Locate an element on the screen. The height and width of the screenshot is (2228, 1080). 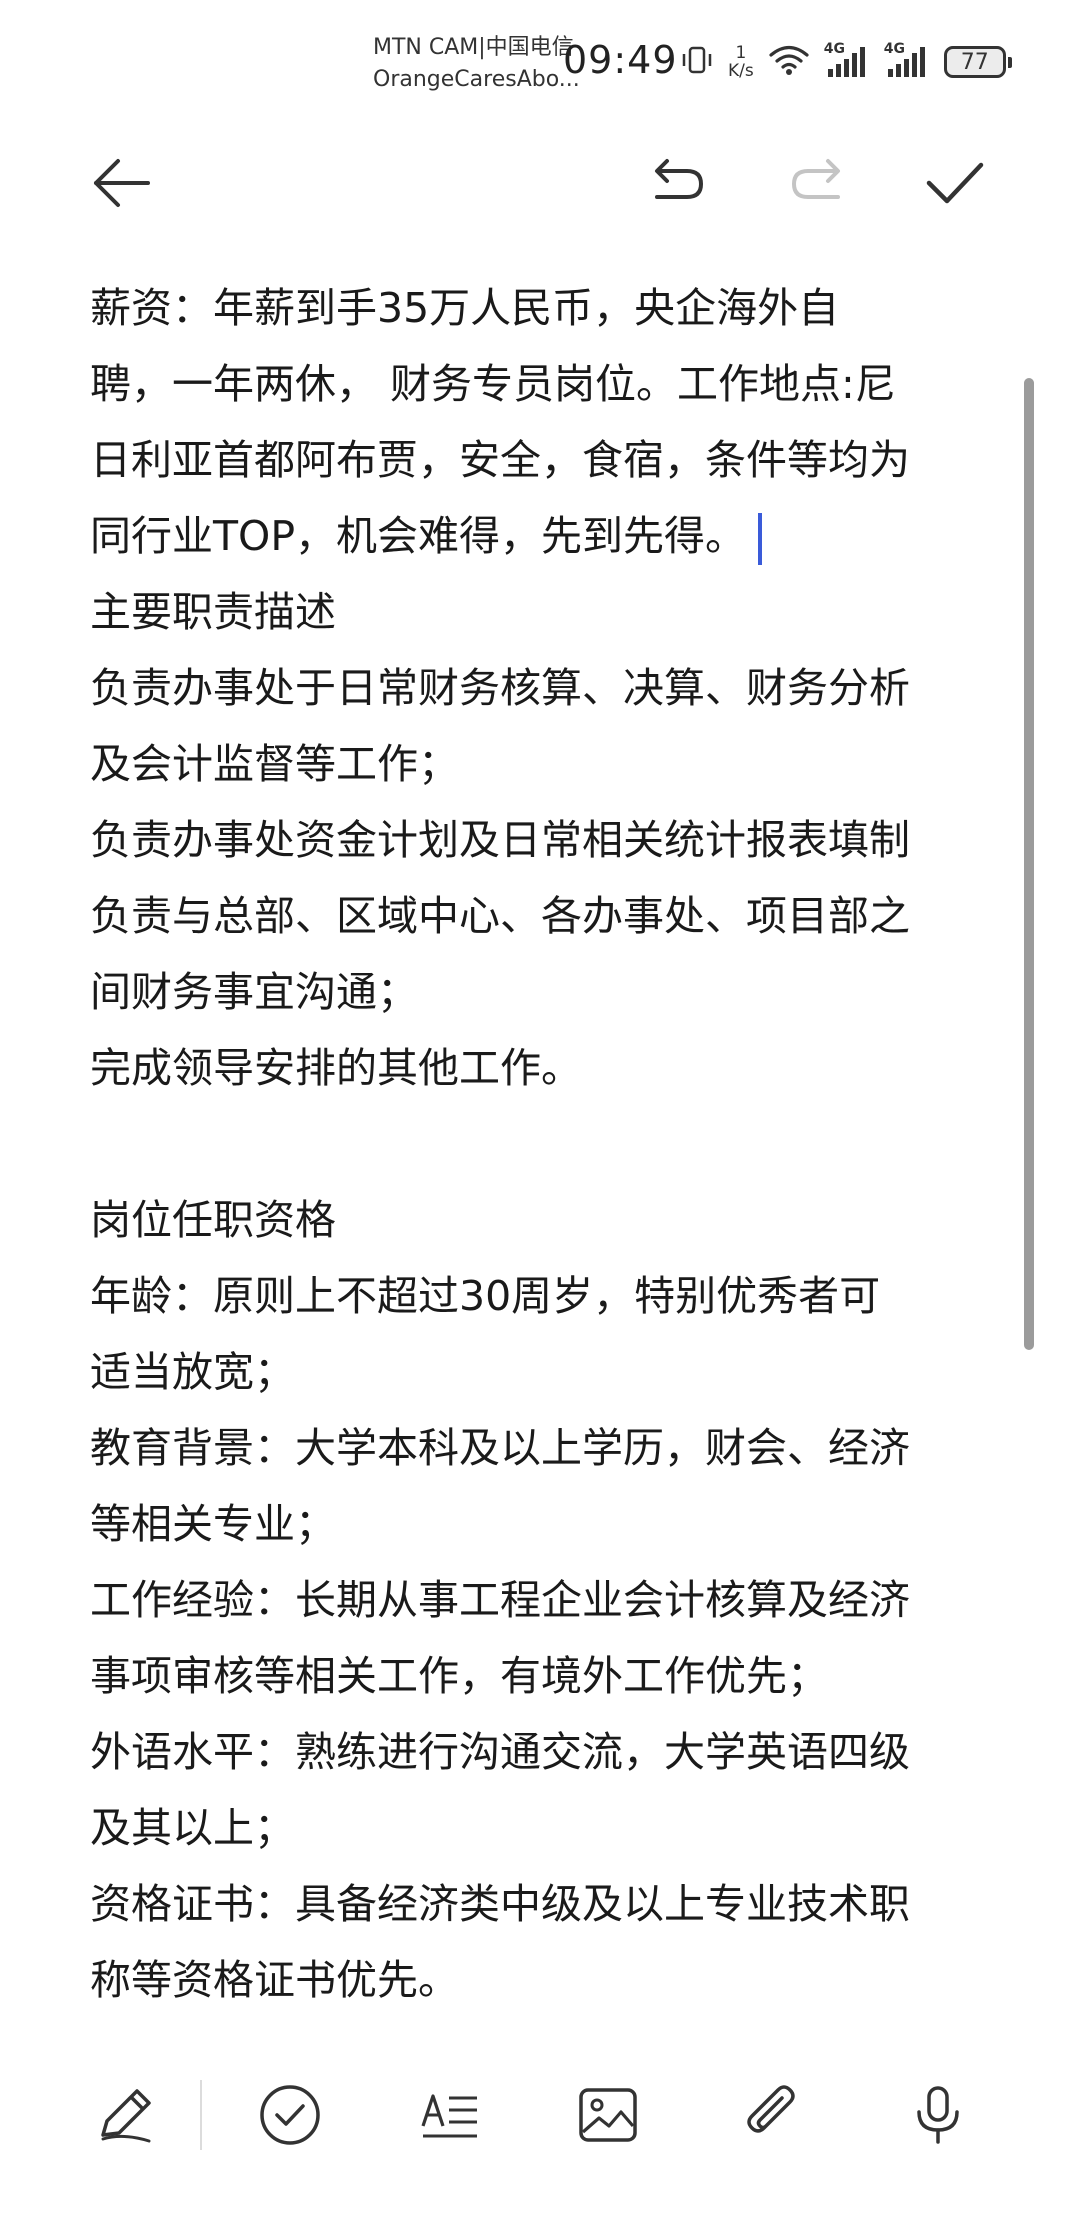
text-line: 及其以上； is located at coordinates (192, 1828).